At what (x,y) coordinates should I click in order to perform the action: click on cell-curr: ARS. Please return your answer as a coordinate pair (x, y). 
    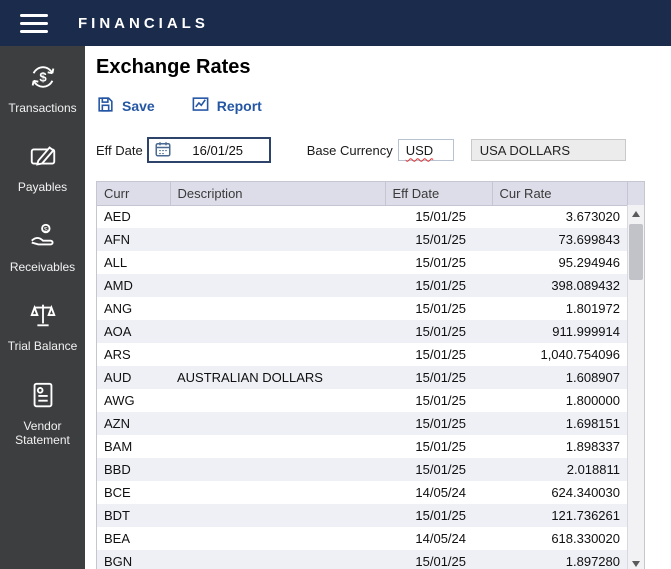
    Looking at the image, I should click on (117, 354).